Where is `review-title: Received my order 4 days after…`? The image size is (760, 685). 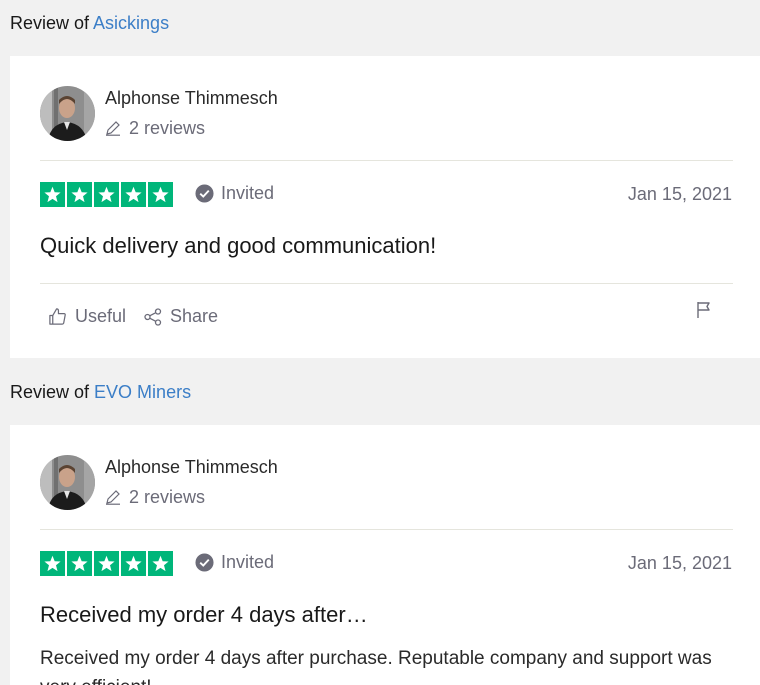 review-title: Received my order 4 days after… is located at coordinates (204, 615).